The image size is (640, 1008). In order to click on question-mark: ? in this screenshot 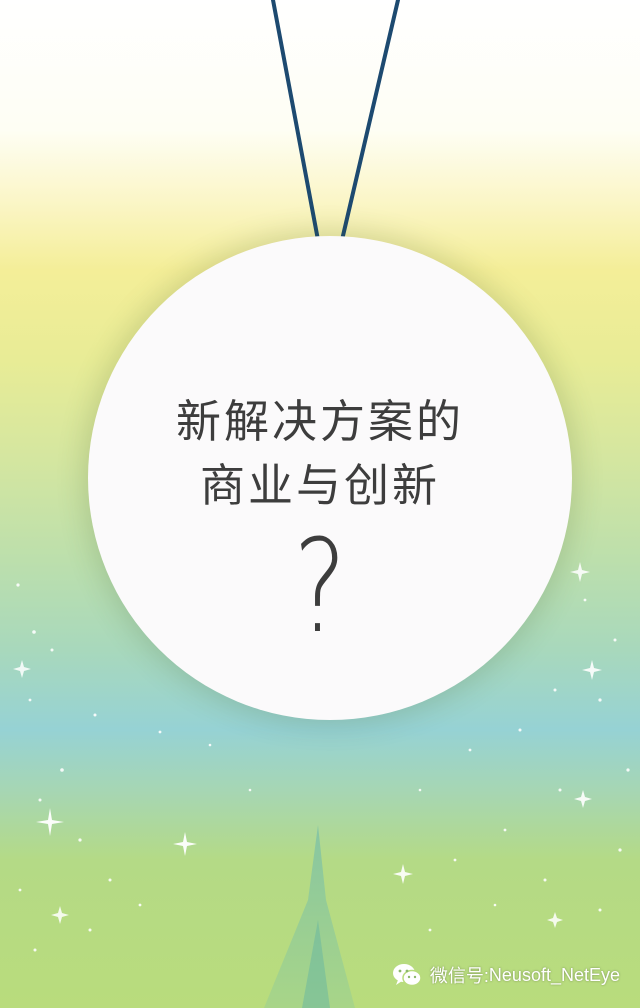, I will do `click(320, 587)`.